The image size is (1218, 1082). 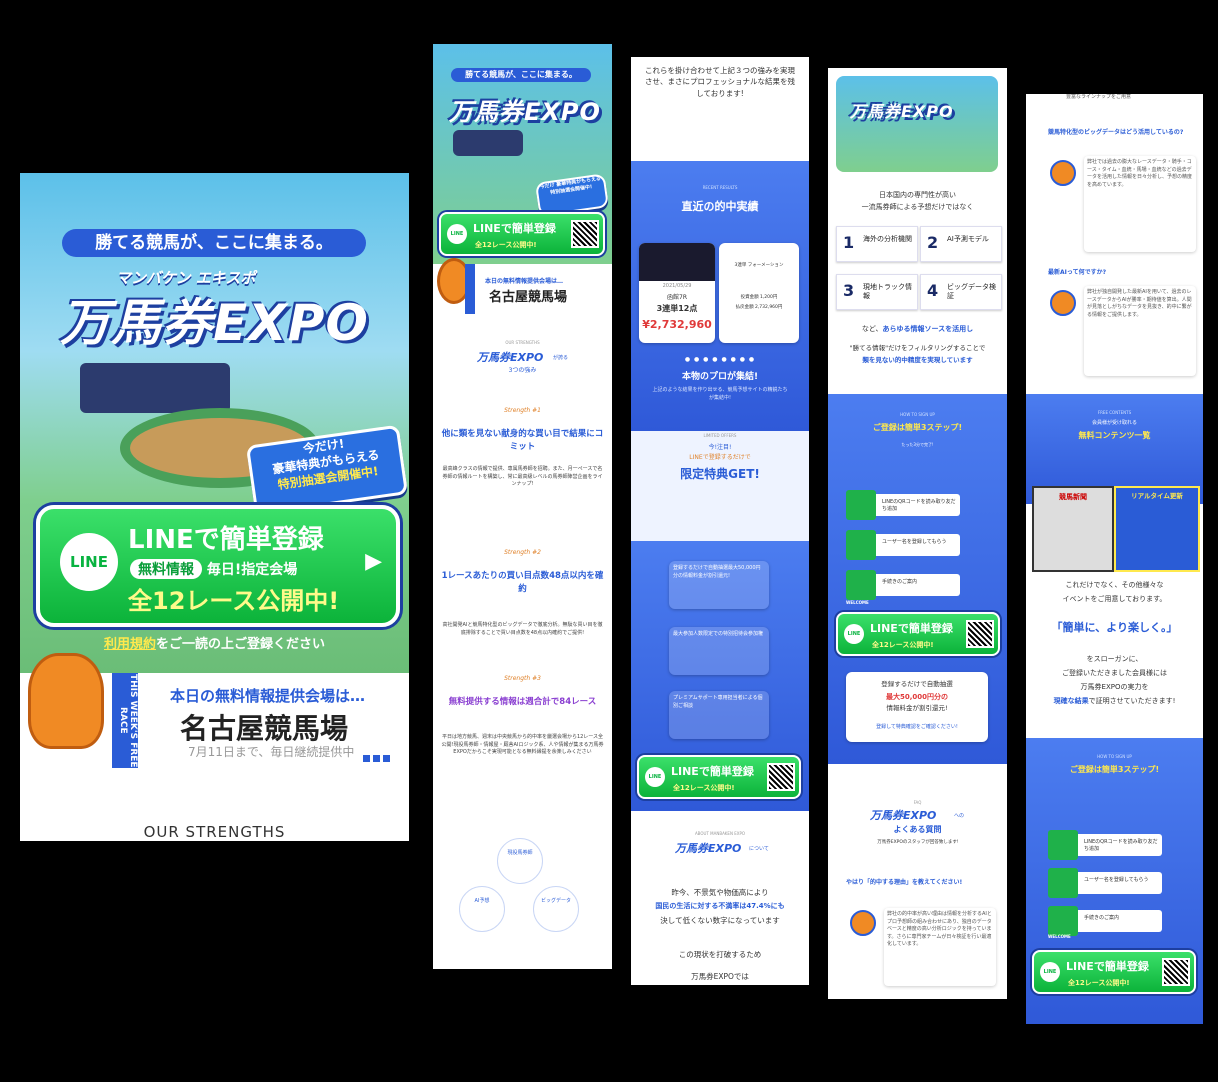 What do you see at coordinates (961, 292) in the screenshot?
I see `source-card-4: 4 ビッグデータ検証` at bounding box center [961, 292].